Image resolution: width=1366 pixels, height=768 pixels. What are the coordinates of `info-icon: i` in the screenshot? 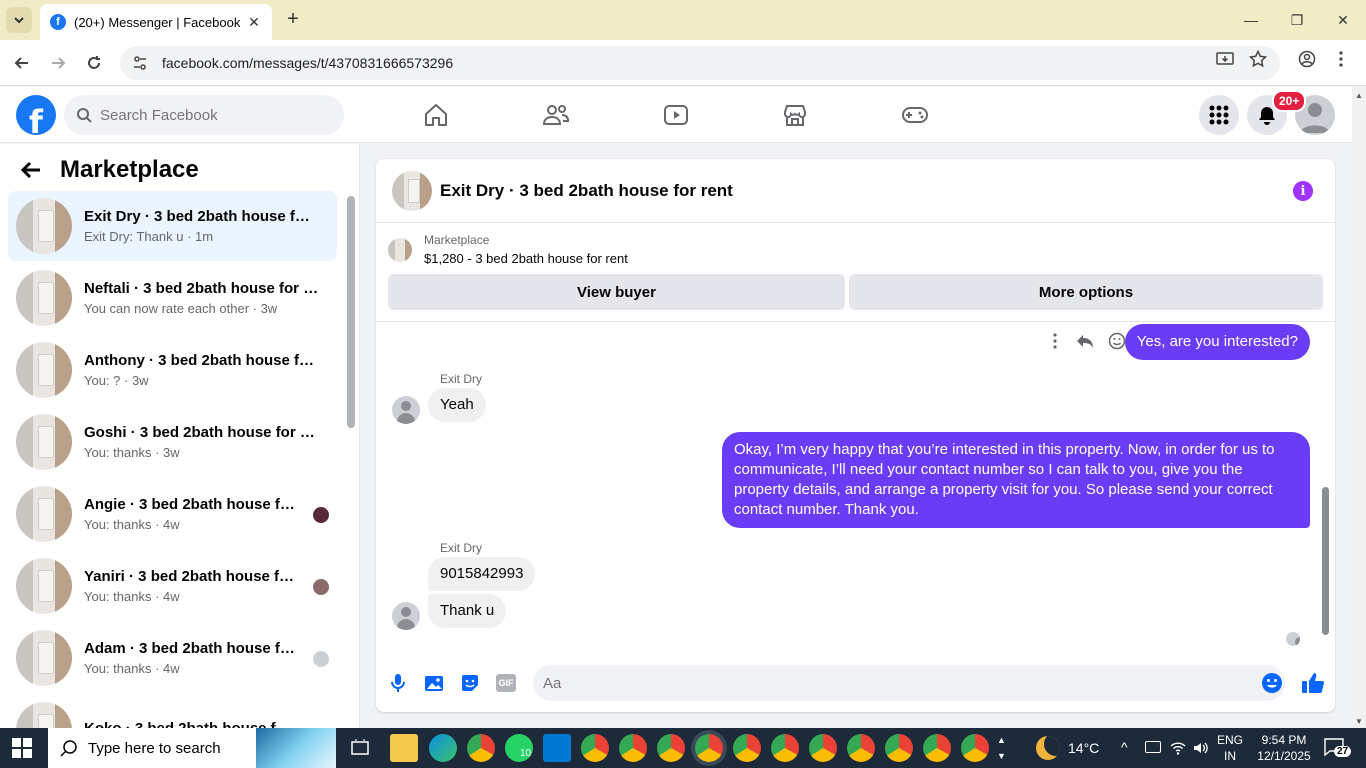 It's located at (1303, 191).